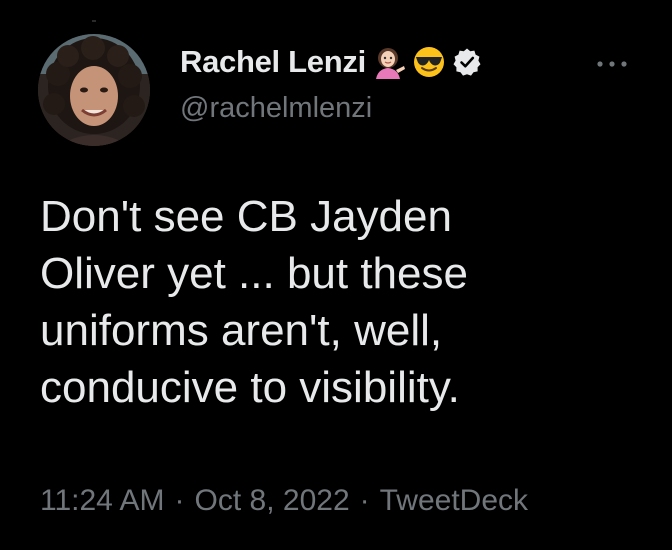 This screenshot has height=550, width=672. I want to click on divider, so click(94, 21).